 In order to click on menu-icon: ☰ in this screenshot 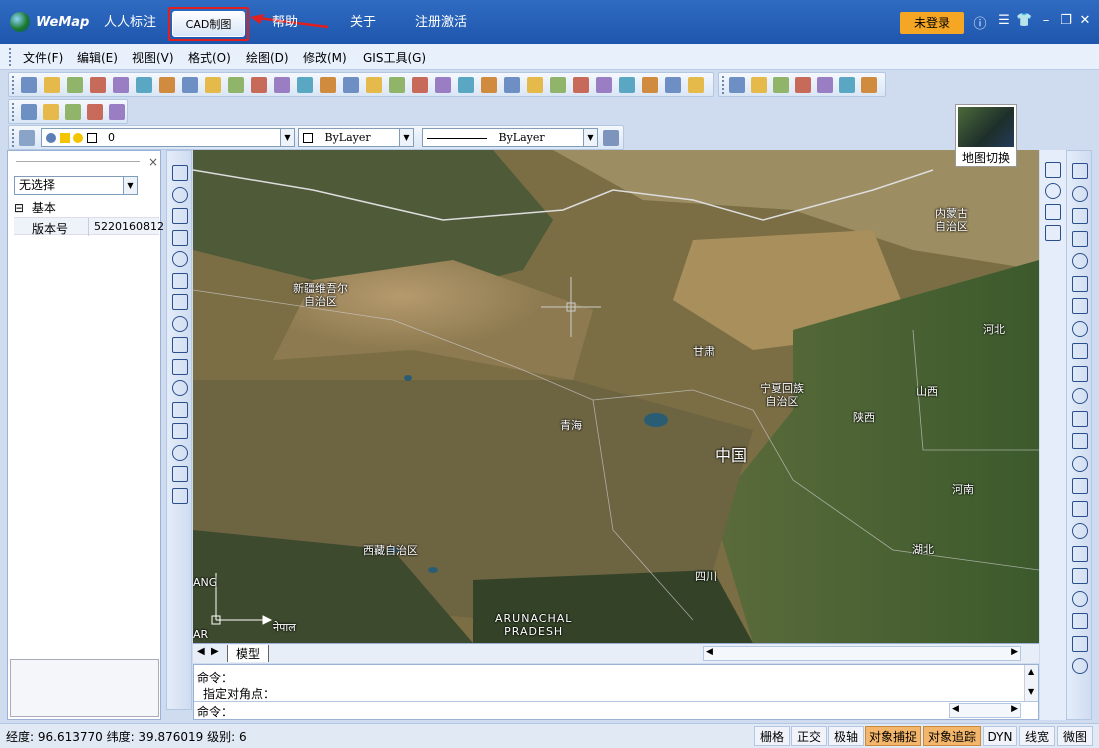, I will do `click(1004, 20)`.